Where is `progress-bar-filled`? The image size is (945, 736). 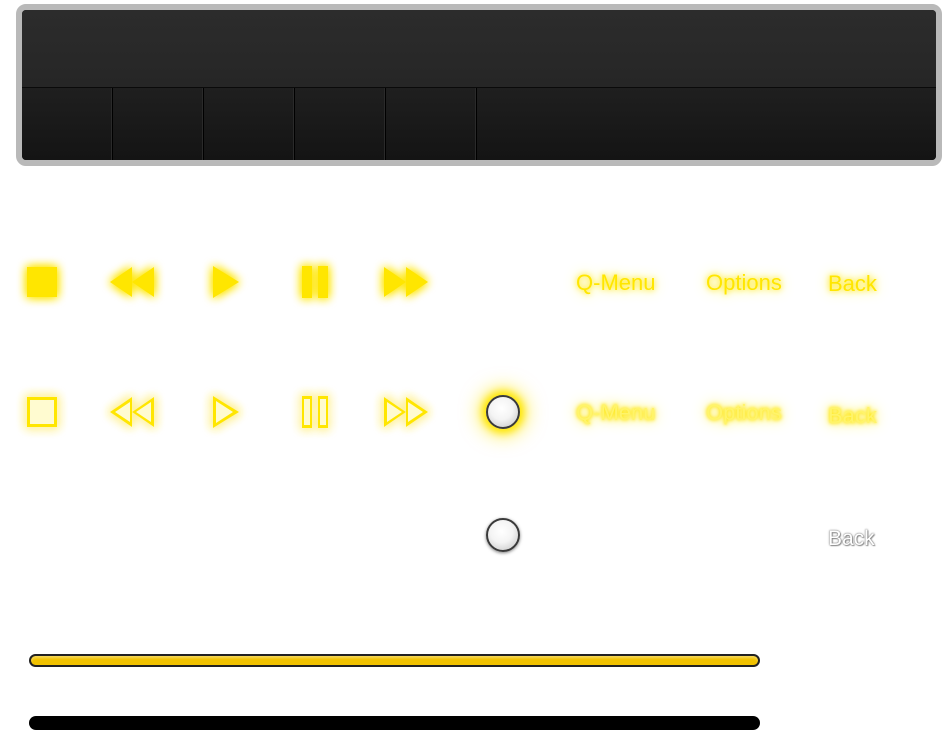 progress-bar-filled is located at coordinates (394, 660).